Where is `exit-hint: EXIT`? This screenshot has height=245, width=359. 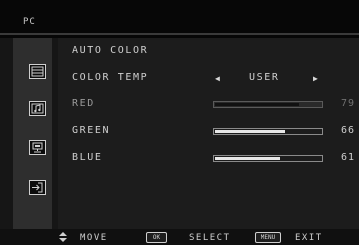 exit-hint: EXIT is located at coordinates (309, 238).